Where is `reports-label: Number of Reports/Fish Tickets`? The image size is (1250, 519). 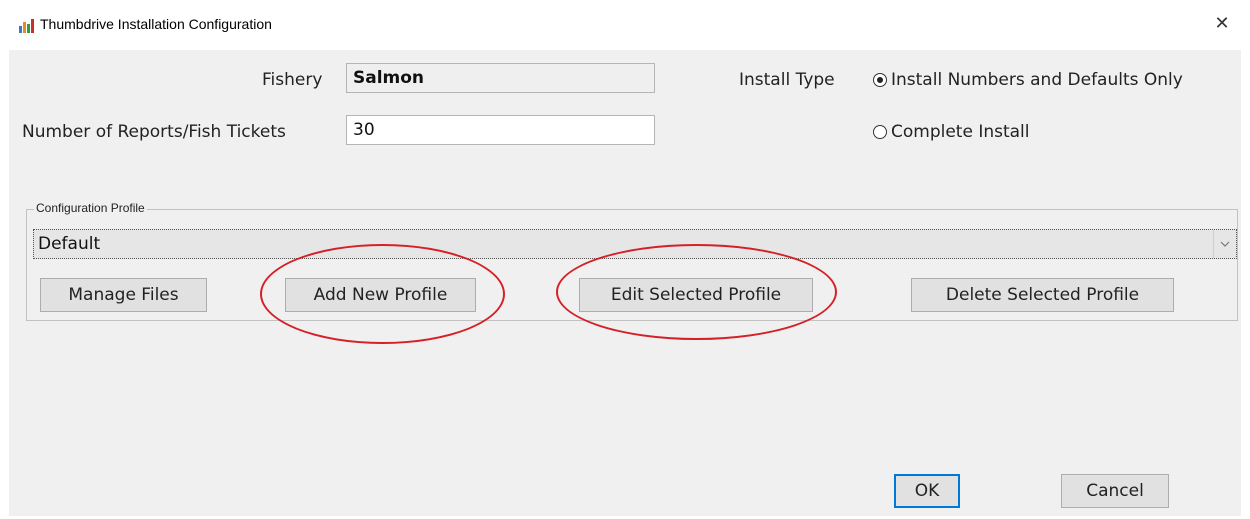
reports-label: Number of Reports/Fish Tickets is located at coordinates (154, 132).